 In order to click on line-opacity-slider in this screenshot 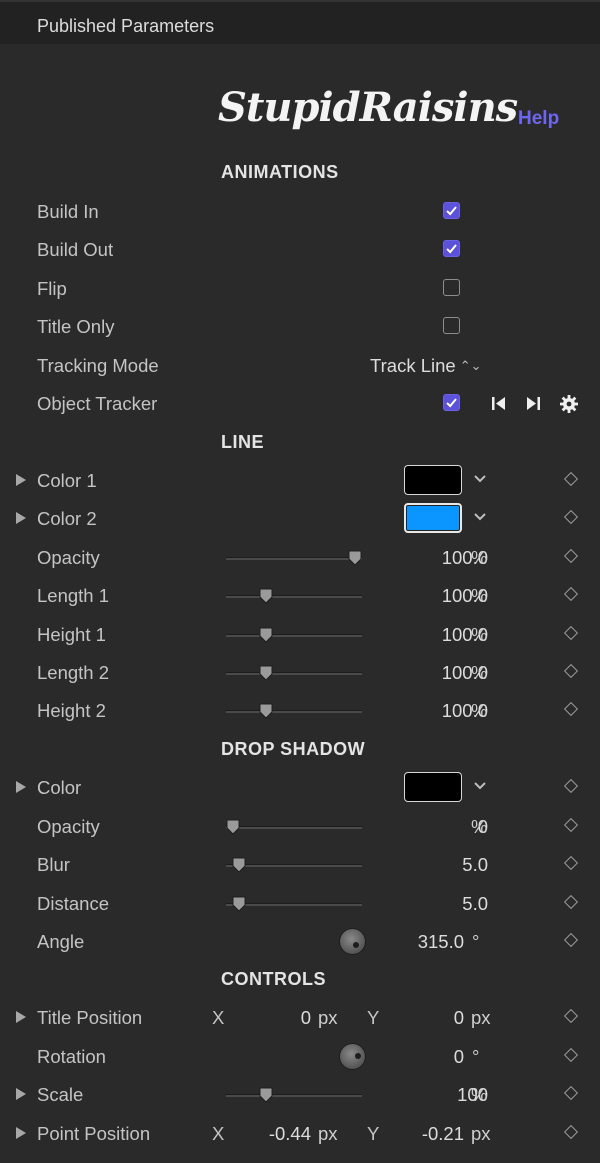, I will do `click(294, 558)`.